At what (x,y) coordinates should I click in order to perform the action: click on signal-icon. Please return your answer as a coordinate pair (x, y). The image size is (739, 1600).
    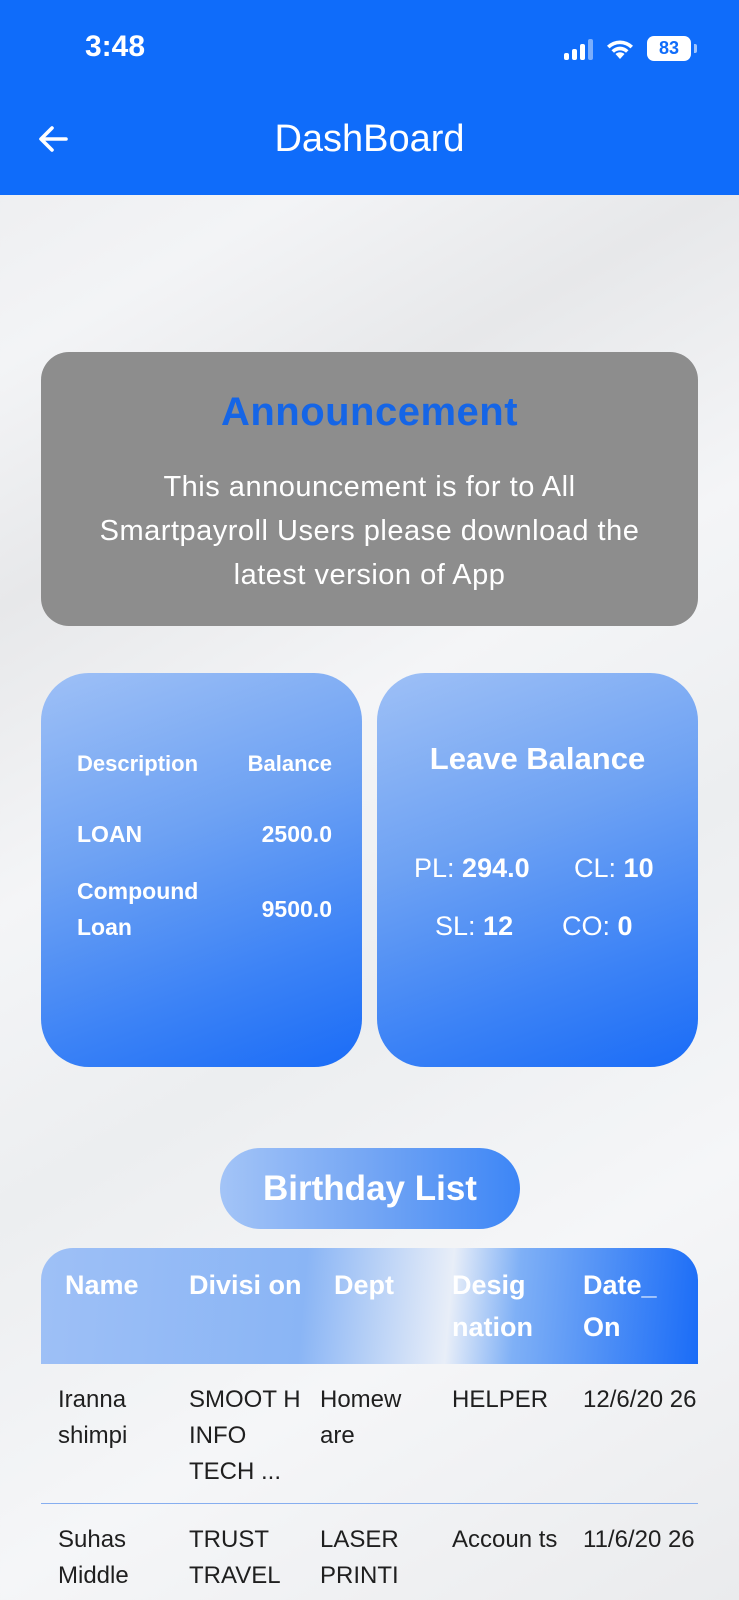
    Looking at the image, I should click on (578, 49).